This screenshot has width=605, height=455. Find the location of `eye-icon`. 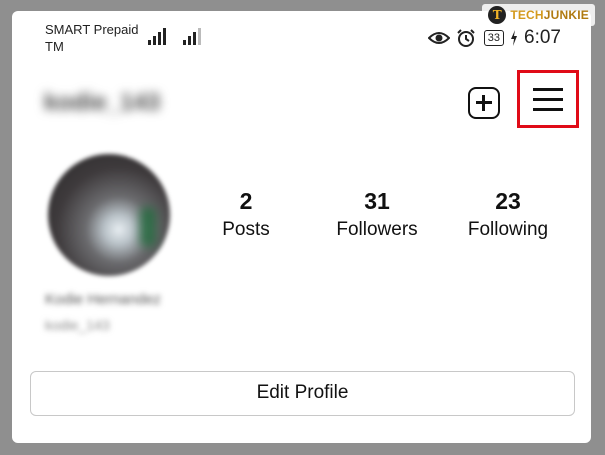

eye-icon is located at coordinates (438, 38).